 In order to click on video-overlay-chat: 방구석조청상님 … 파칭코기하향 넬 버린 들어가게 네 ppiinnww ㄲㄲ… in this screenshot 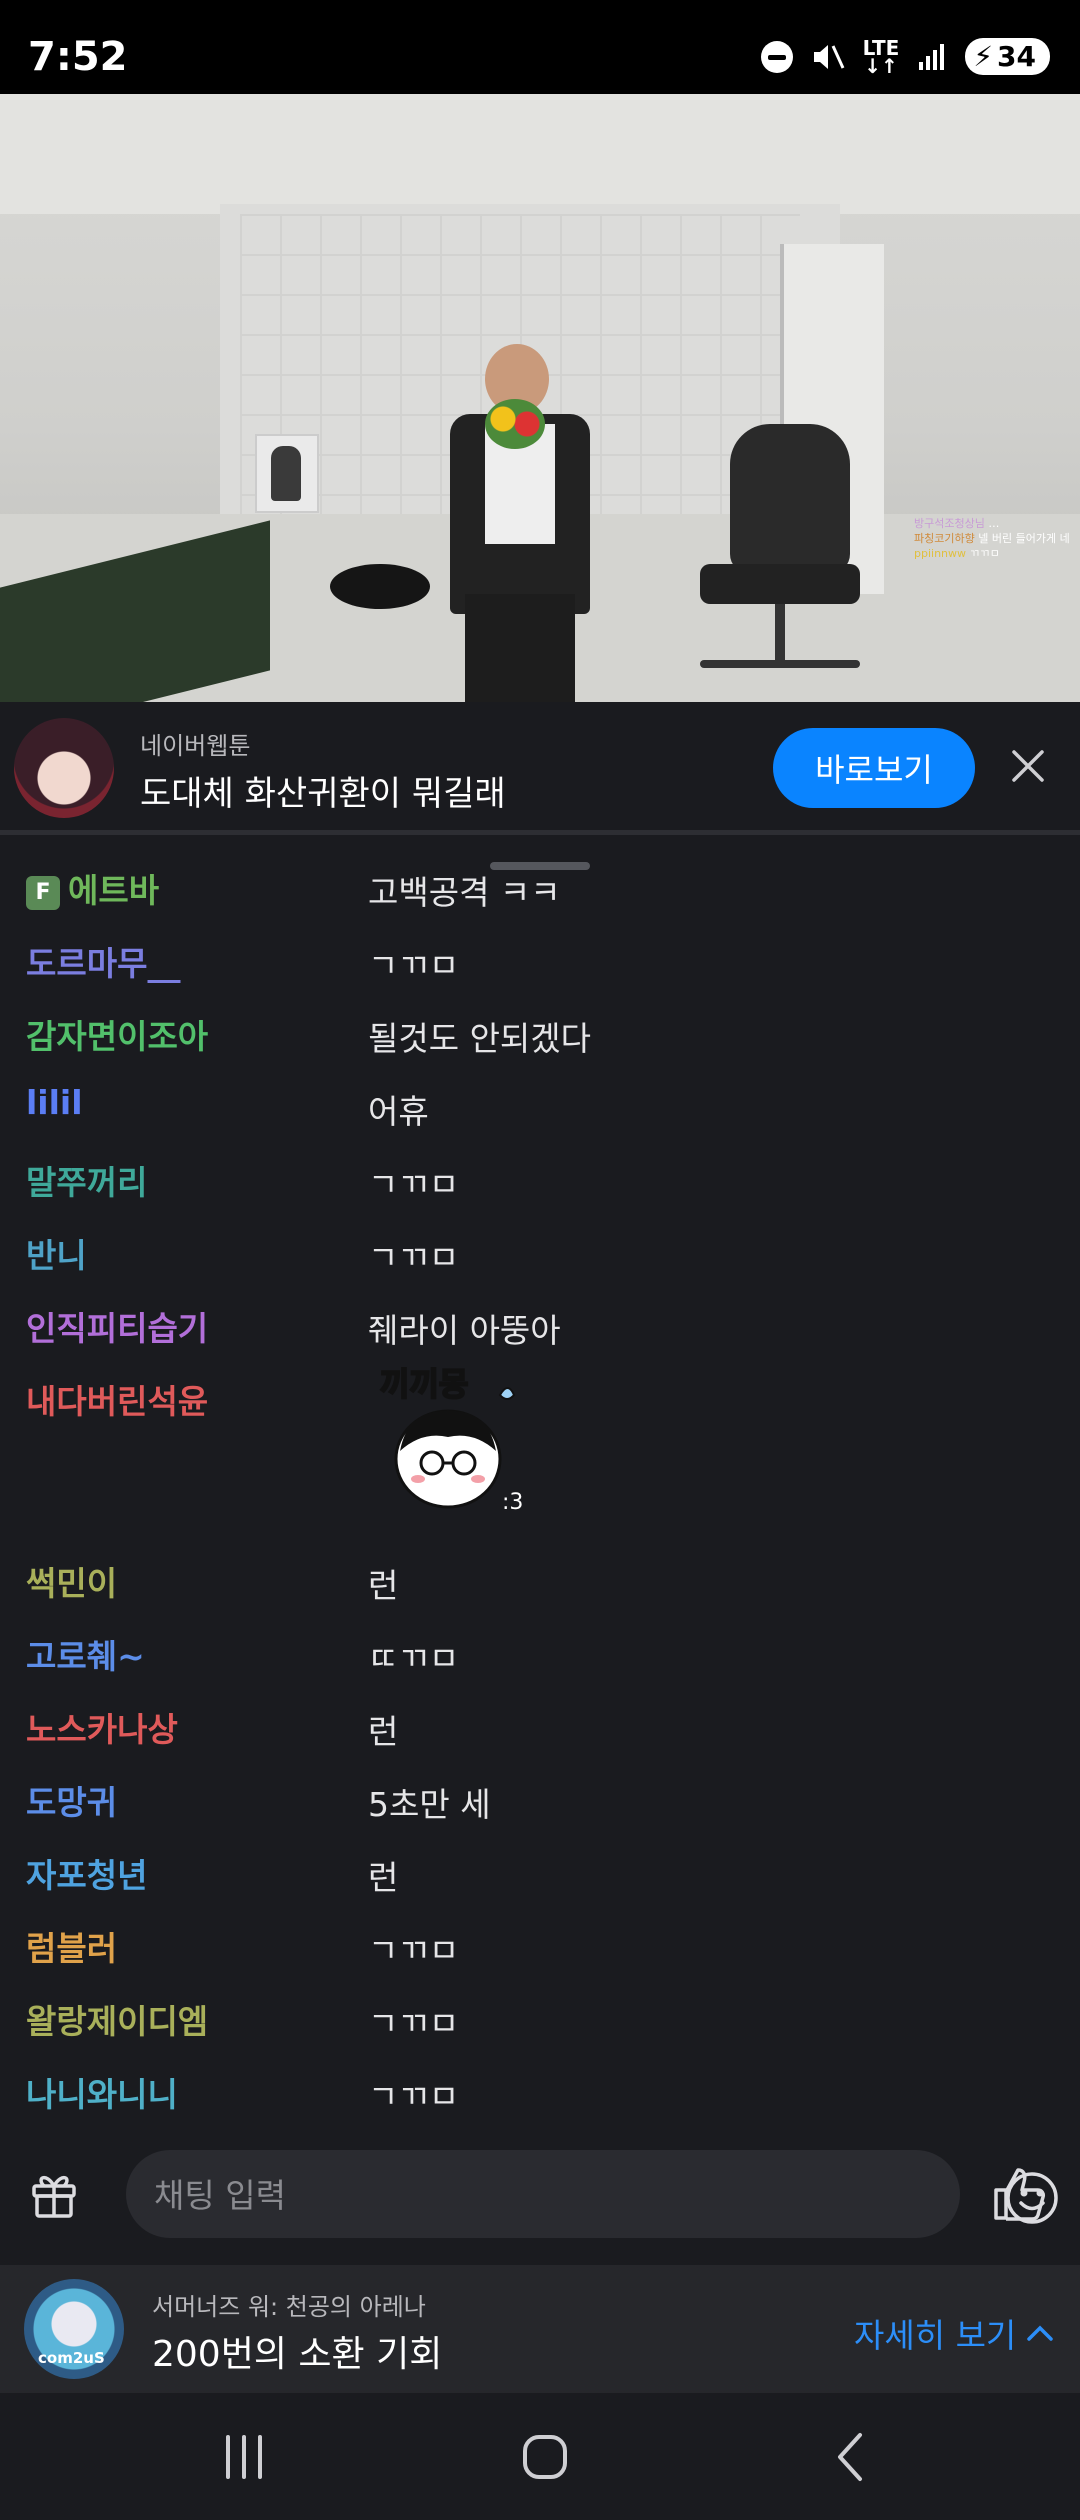, I will do `click(992, 538)`.